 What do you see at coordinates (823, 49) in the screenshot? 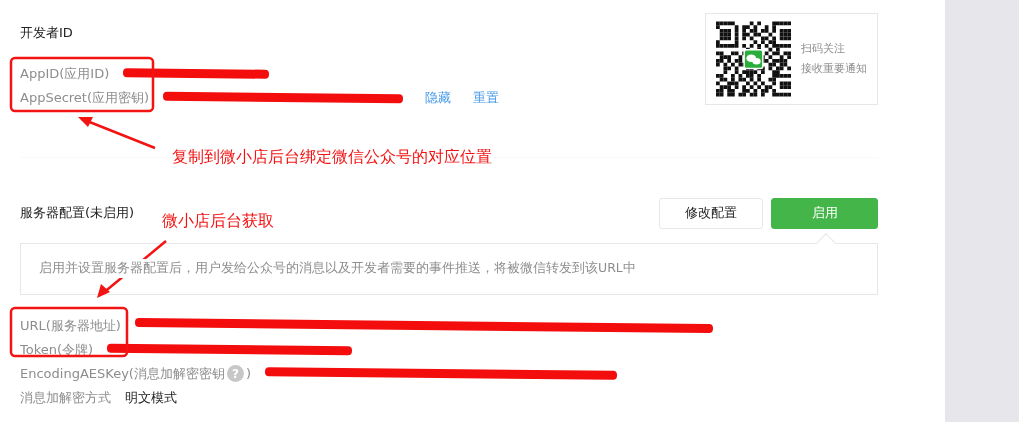
I see `qr-caption: 扫码关注` at bounding box center [823, 49].